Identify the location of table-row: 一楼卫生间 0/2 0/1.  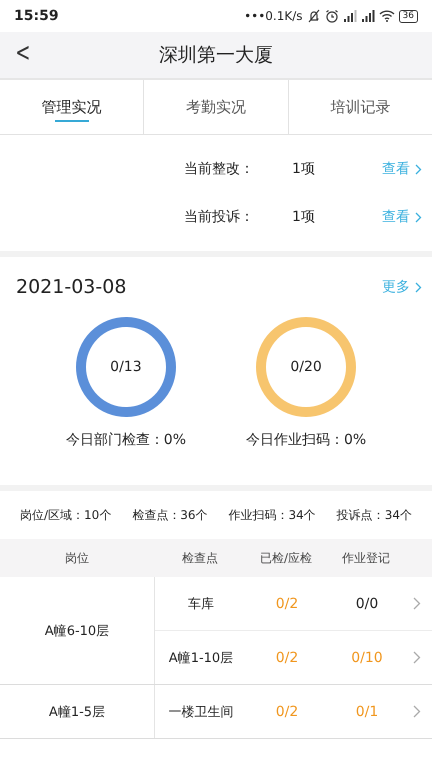
(293, 711).